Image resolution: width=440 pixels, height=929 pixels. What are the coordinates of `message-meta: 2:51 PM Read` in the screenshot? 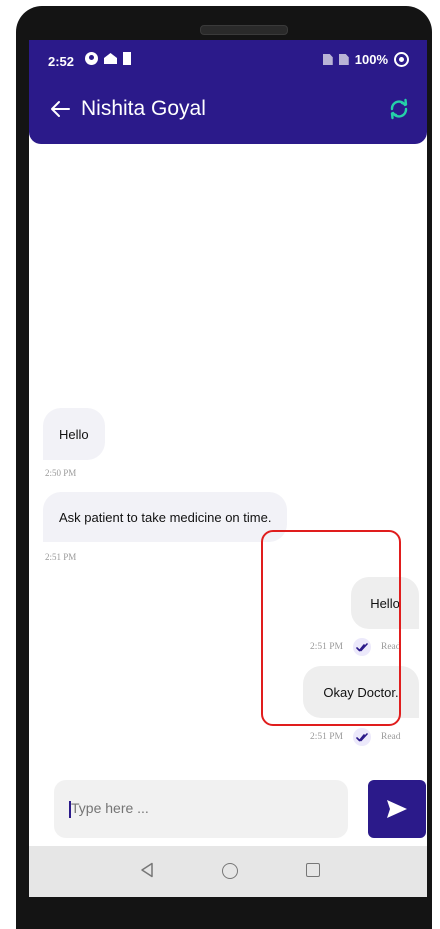 It's located at (355, 737).